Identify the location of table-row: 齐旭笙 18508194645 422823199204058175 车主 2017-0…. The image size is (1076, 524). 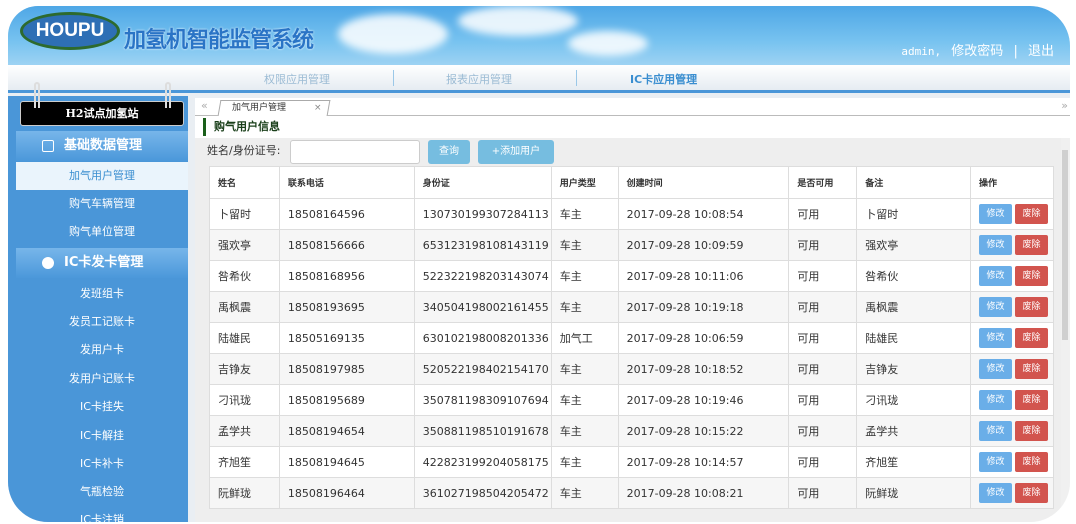
(631, 462).